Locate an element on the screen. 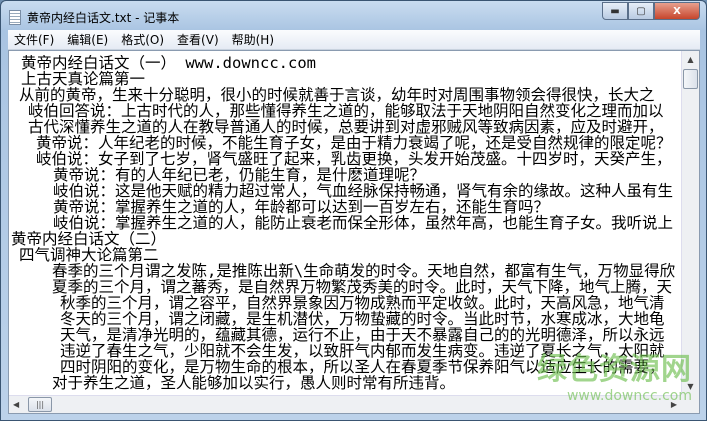 This screenshot has height=421, width=707. close-button: X is located at coordinates (677, 11).